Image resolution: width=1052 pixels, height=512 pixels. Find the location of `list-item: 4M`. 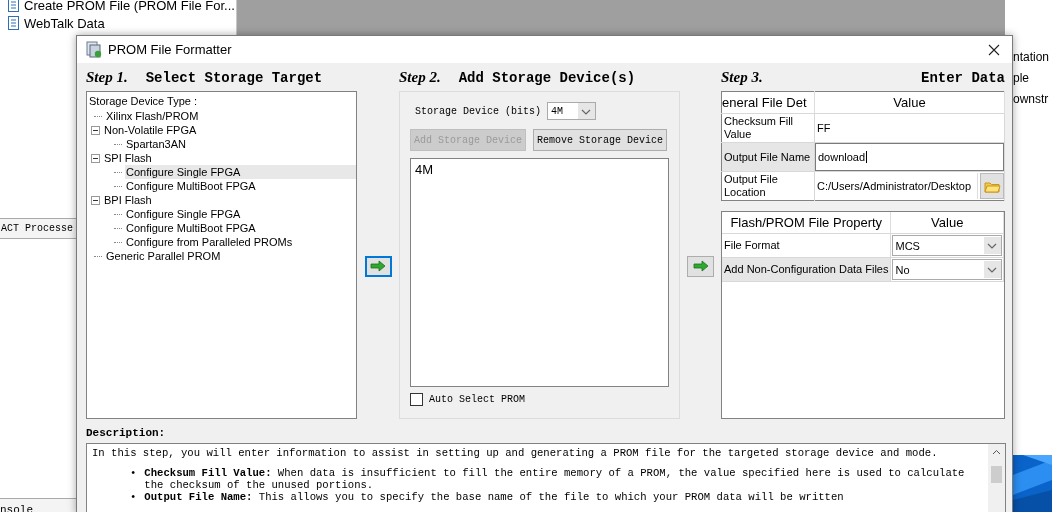

list-item: 4M is located at coordinates (539, 169).